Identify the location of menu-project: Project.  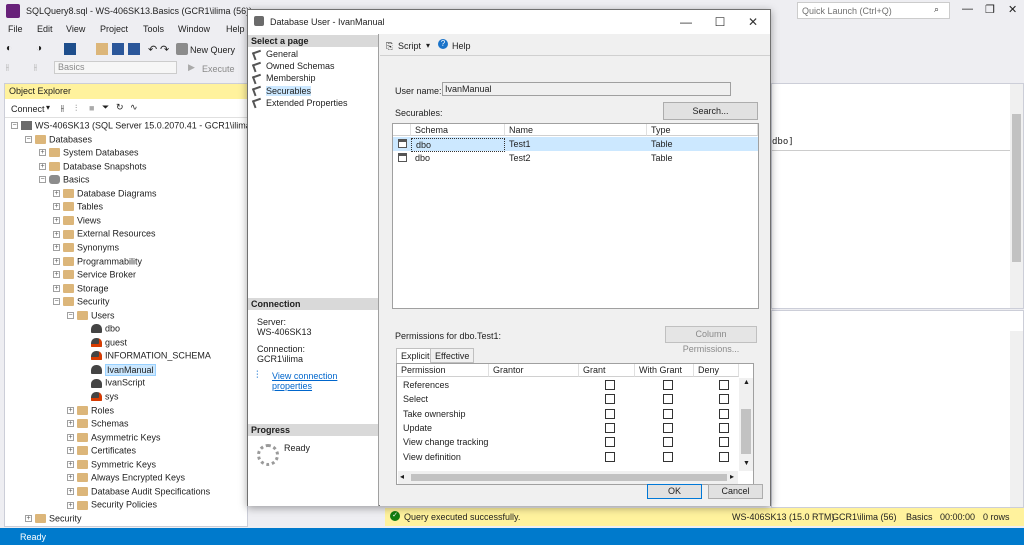
(114, 29).